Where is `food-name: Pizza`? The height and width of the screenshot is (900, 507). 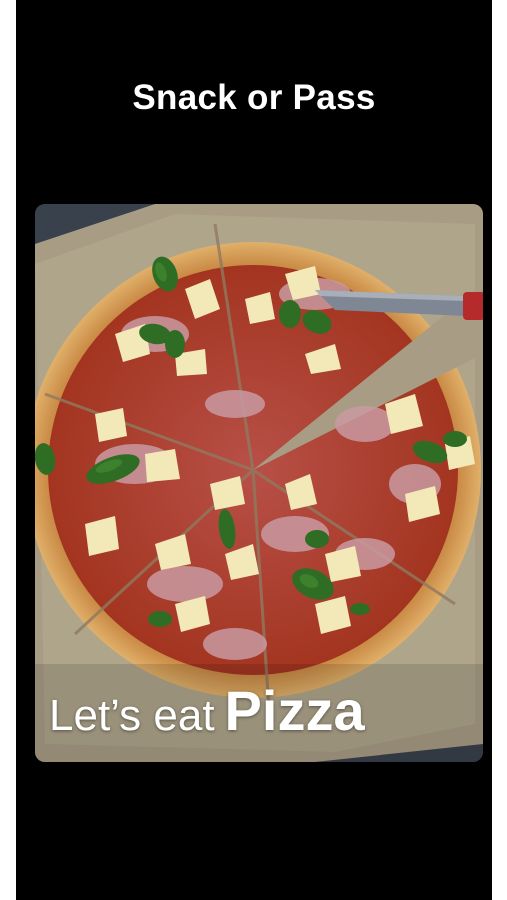 food-name: Pizza is located at coordinates (294, 710).